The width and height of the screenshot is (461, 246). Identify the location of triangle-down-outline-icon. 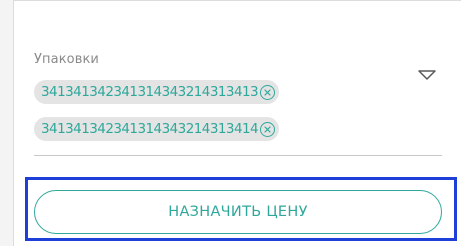
(427, 75).